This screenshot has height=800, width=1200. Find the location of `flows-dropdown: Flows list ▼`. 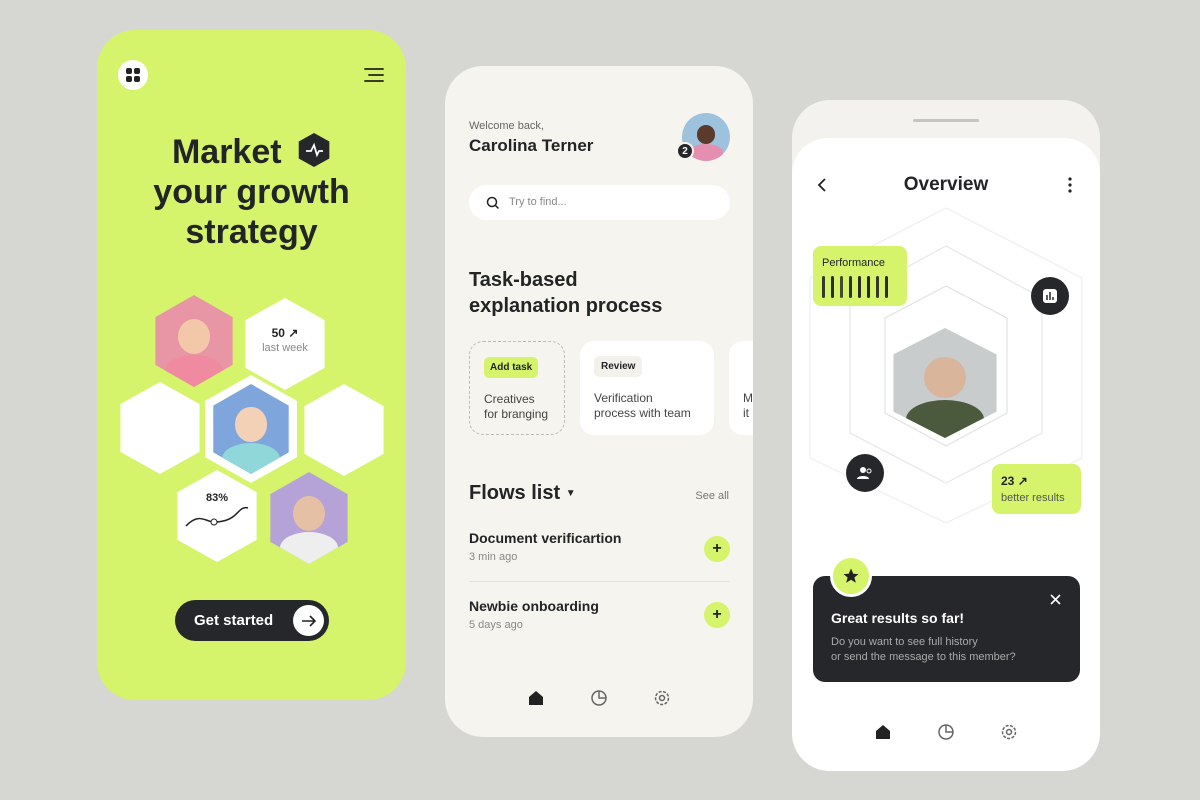

flows-dropdown: Flows list ▼ is located at coordinates (522, 493).